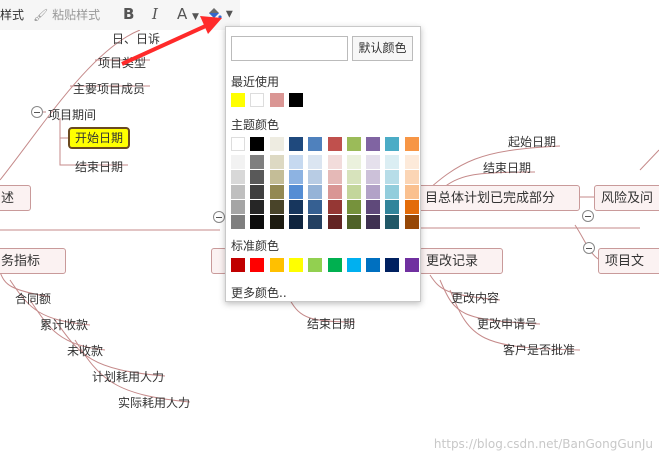  I want to click on node-actual-manpower: 实际耗用人力, so click(154, 402).